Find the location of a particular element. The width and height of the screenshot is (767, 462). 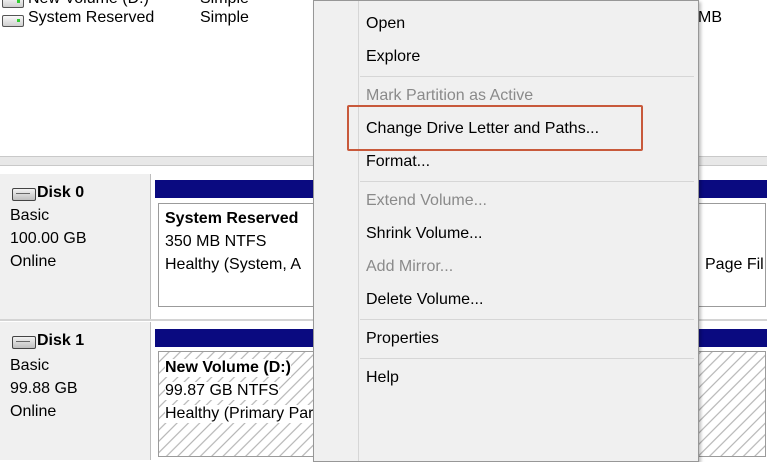

partition-name: System Reserved is located at coordinates (232, 218).